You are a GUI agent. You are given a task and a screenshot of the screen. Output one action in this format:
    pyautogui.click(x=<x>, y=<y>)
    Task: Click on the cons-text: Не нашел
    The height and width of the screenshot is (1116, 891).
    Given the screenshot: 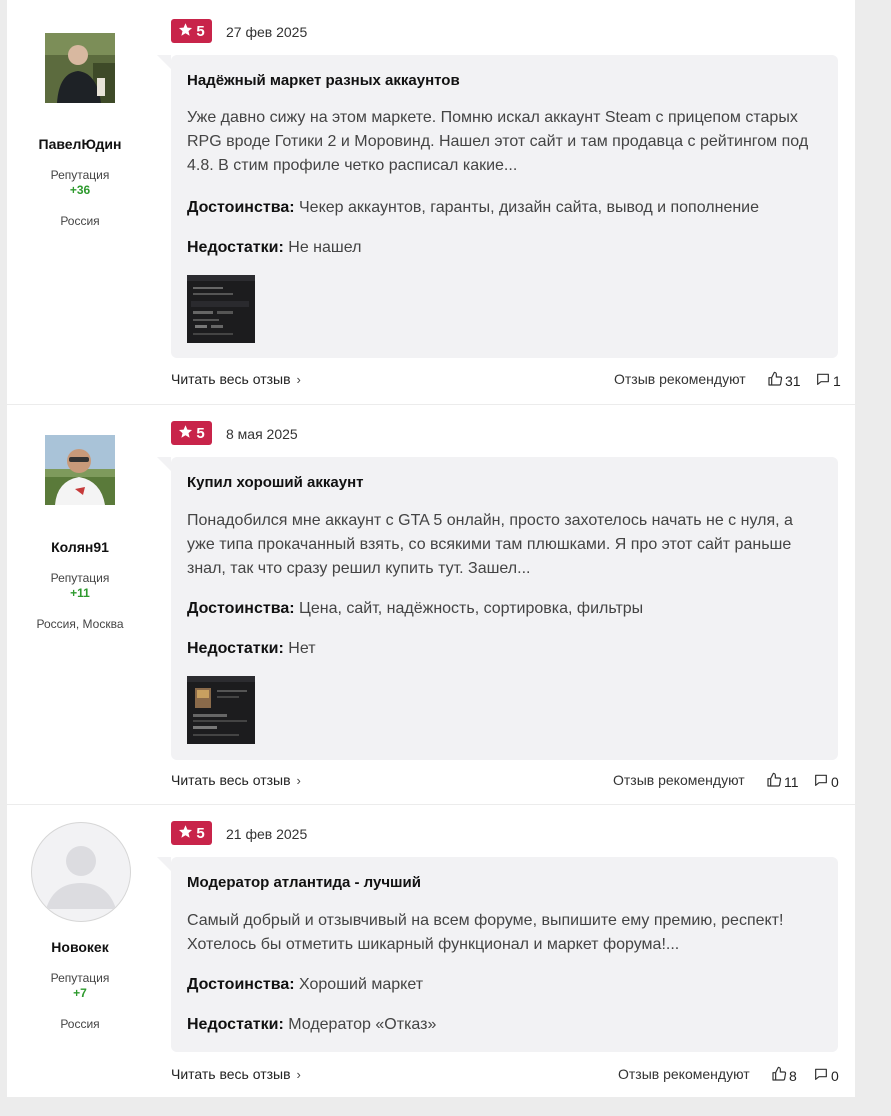 What is the action you would take?
    pyautogui.click(x=325, y=247)
    